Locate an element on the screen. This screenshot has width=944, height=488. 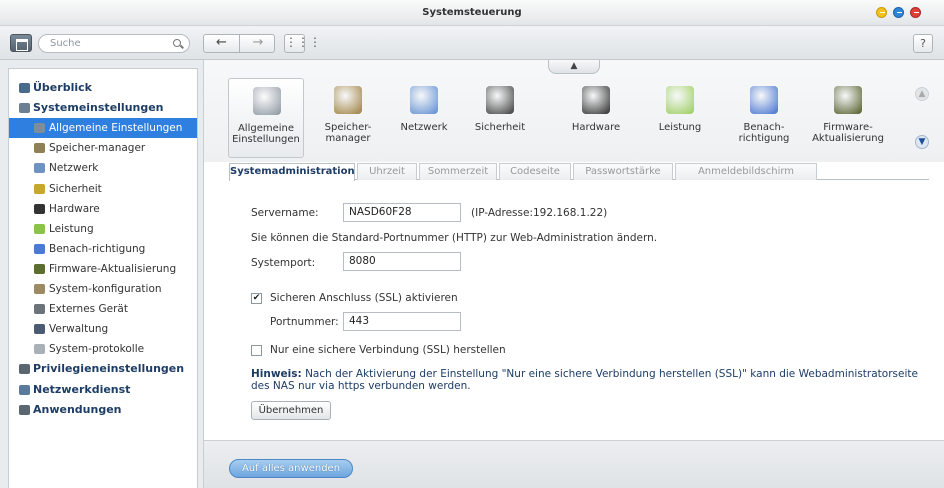
tab-sommerzeit: Sommerzeit is located at coordinates (458, 171).